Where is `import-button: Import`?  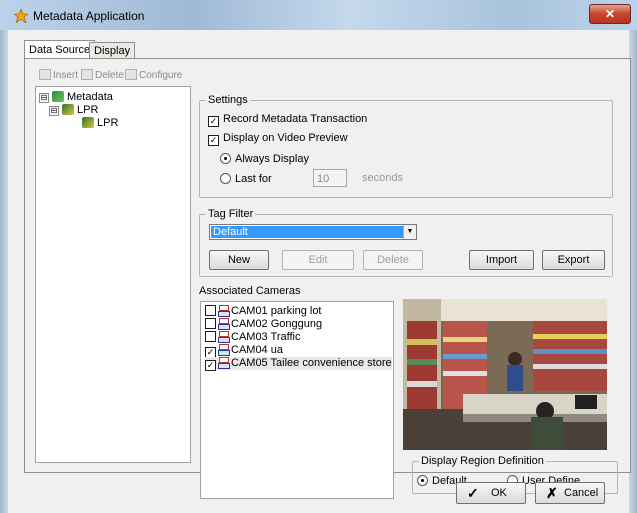 import-button: Import is located at coordinates (501, 260).